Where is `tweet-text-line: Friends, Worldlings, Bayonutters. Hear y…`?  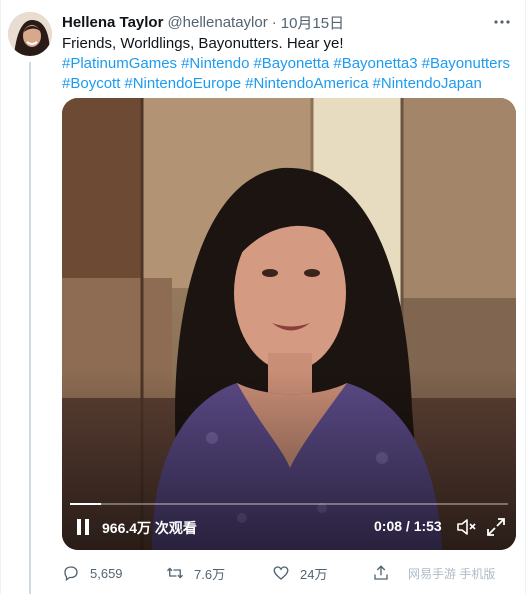
tweet-text-line: Friends, Worldlings, Bayonutters. Hear y… is located at coordinates (203, 43).